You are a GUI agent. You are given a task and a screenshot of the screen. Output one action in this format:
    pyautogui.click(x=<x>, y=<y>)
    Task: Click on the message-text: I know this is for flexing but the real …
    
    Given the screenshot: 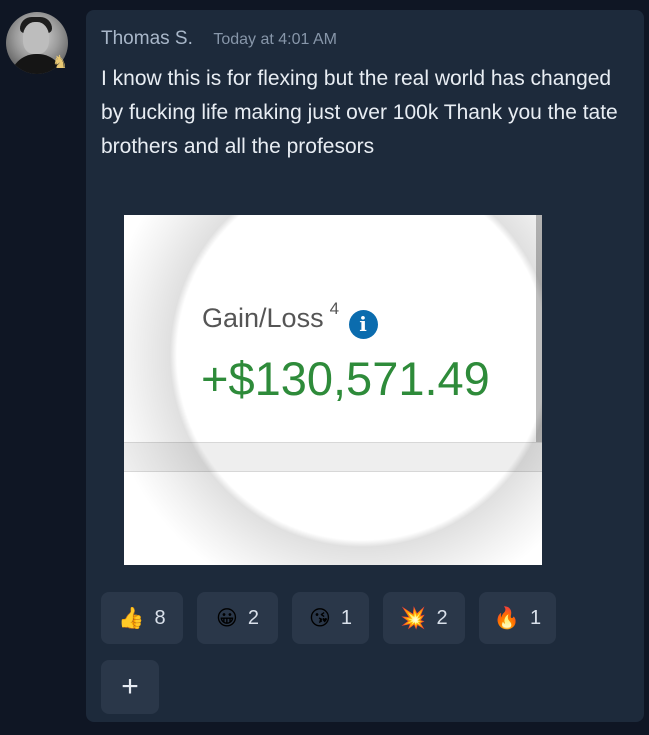 What is the action you would take?
    pyautogui.click(x=359, y=112)
    